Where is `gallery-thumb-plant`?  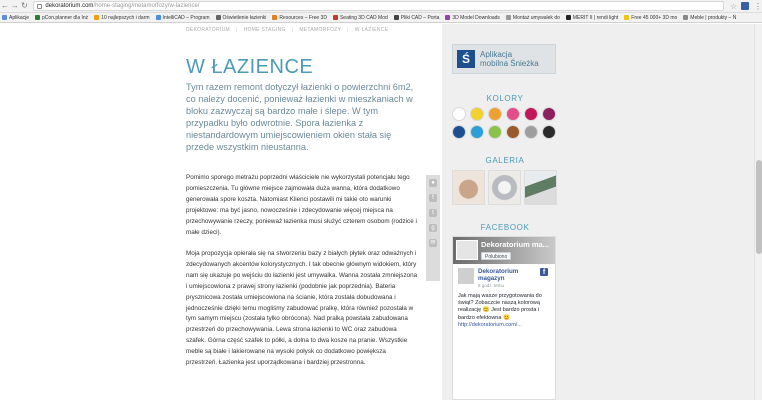
gallery-thumb-plant is located at coordinates (540, 187).